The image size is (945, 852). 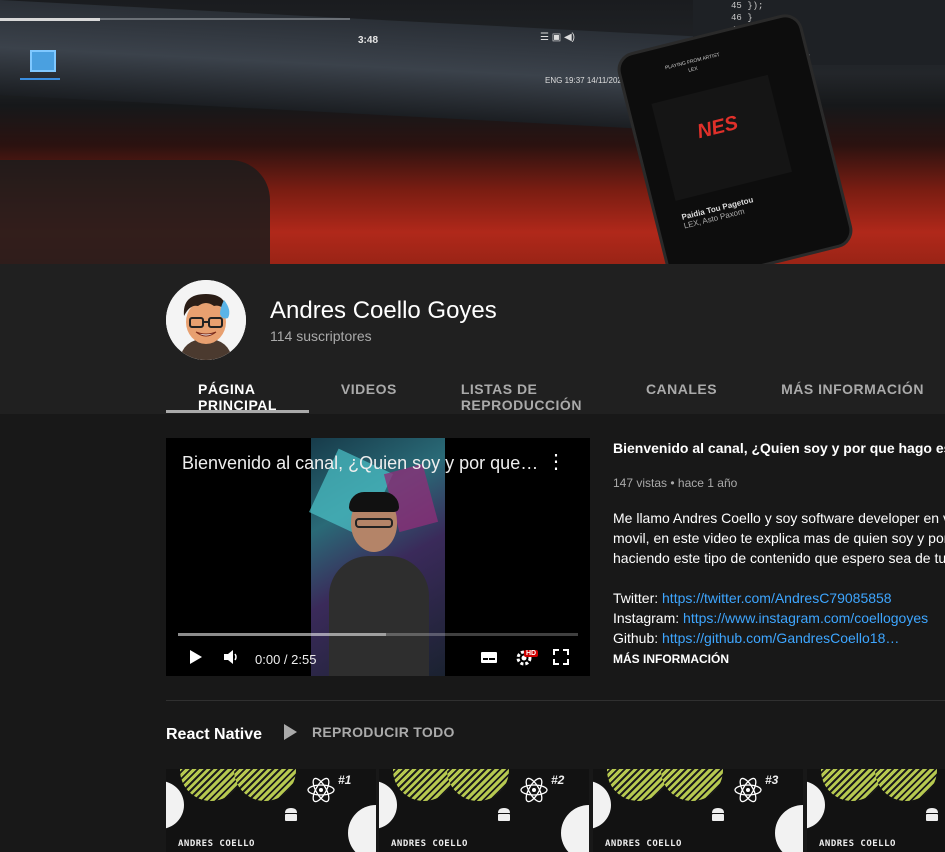 What do you see at coordinates (640, 483) in the screenshot?
I see `view-count: 147 vistas` at bounding box center [640, 483].